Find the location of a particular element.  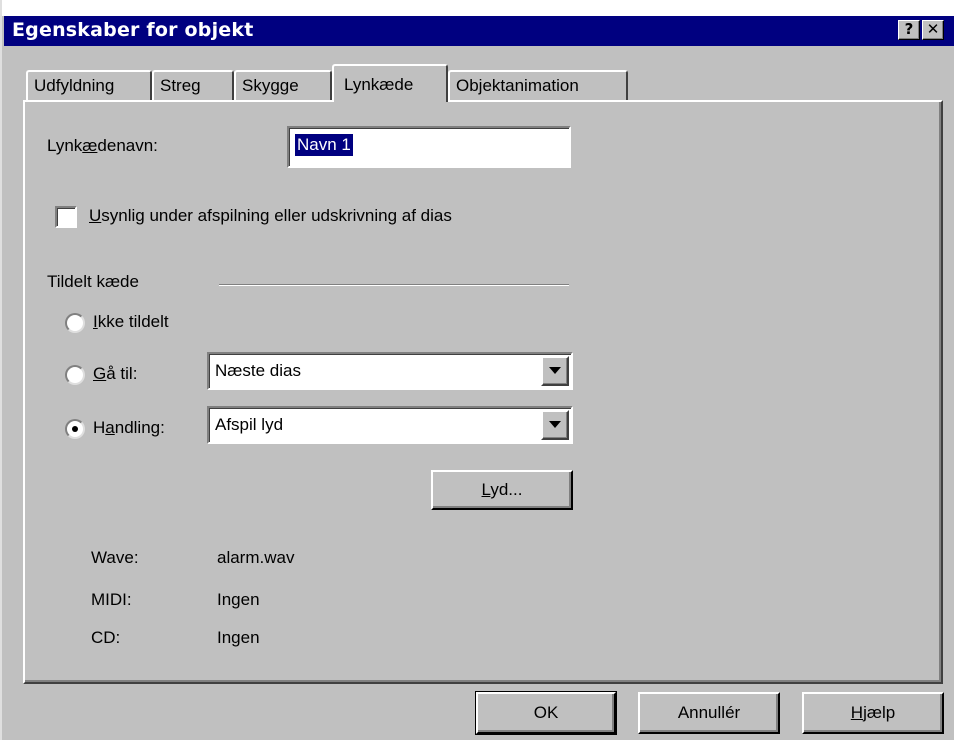

help-caption-button: ? is located at coordinates (909, 30).